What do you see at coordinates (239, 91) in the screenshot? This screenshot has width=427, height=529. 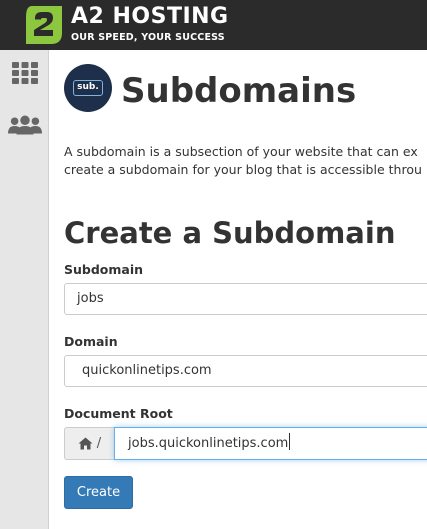 I see `page-title: Subdomains` at bounding box center [239, 91].